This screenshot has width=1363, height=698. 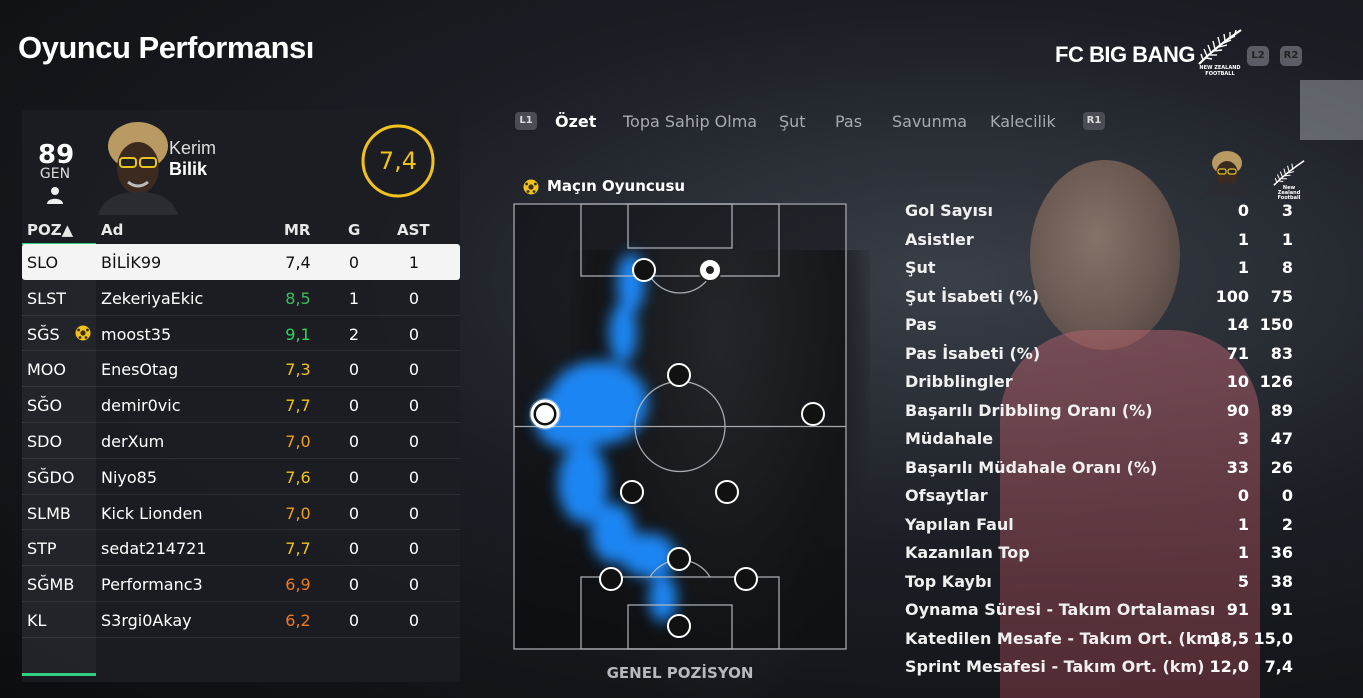 What do you see at coordinates (1287, 267) in the screenshot?
I see `stat-team-value: 8` at bounding box center [1287, 267].